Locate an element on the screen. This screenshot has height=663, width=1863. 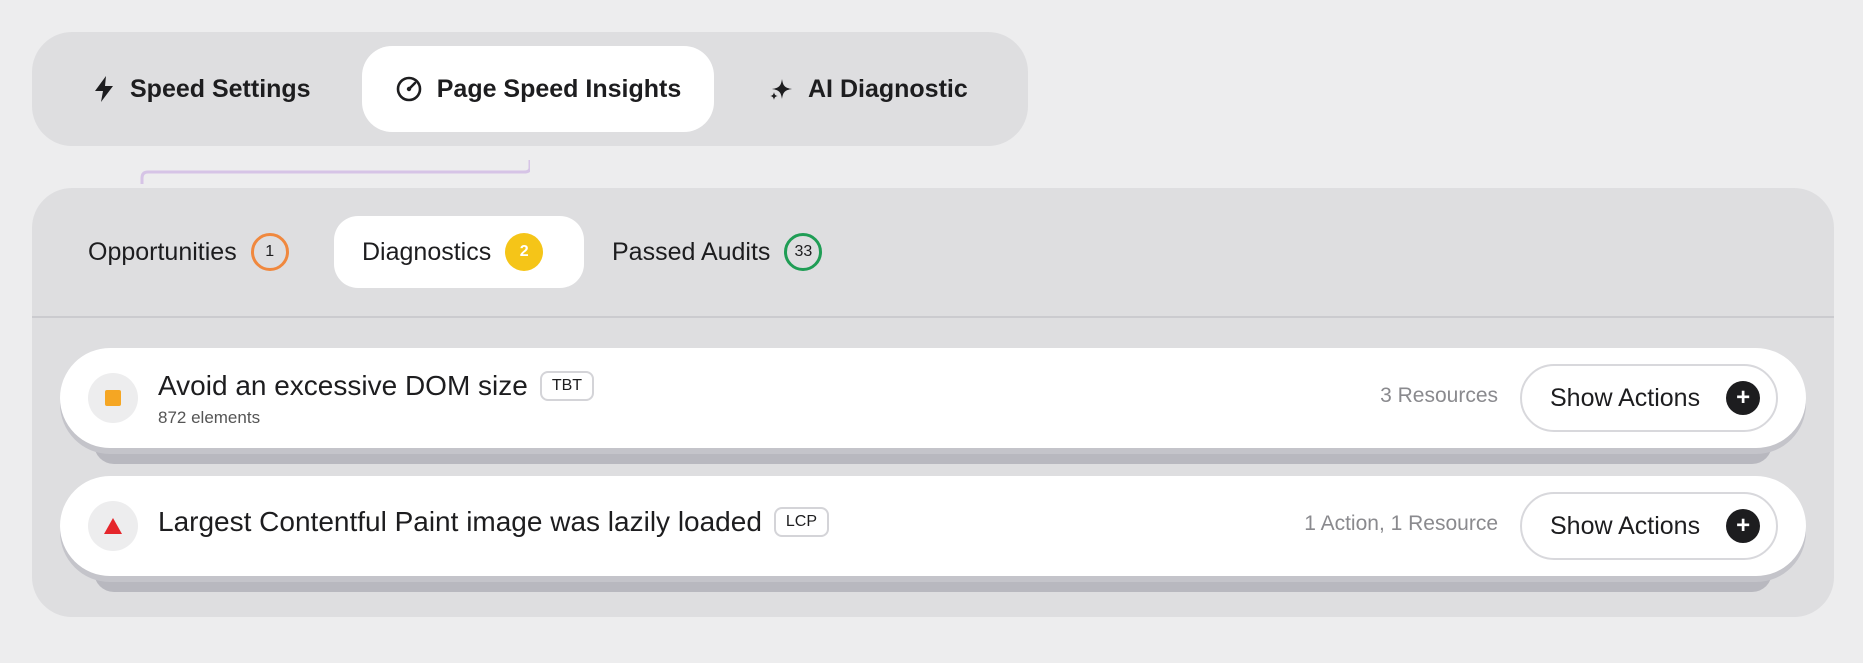
tab-page-speed-insights: Page Speed Insights is located at coordinates (538, 89).